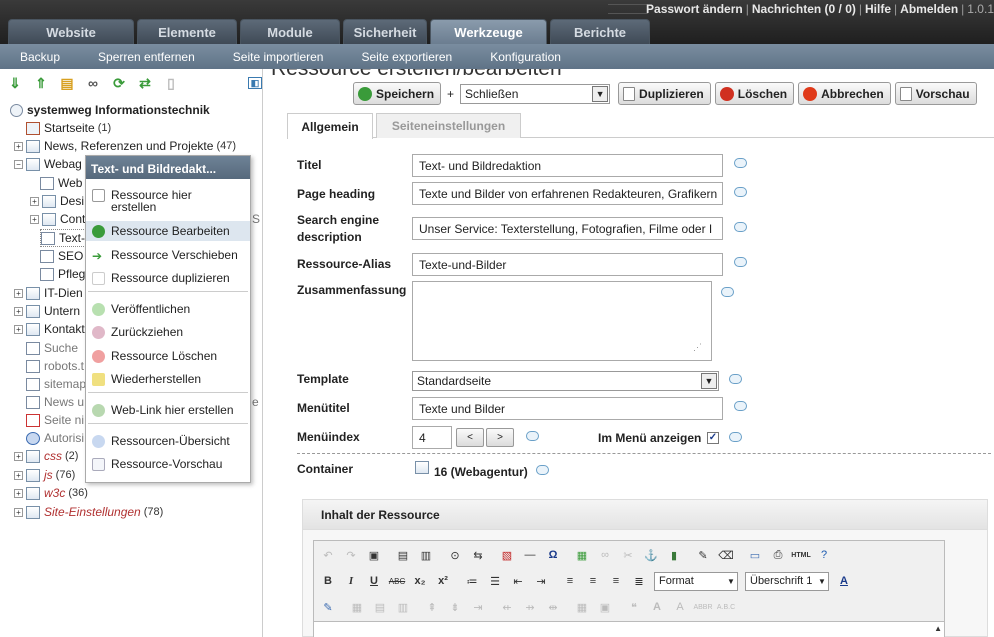 Image resolution: width=994 pixels, height=637 pixels. I want to click on sort-icon: ⇄, so click(145, 83).